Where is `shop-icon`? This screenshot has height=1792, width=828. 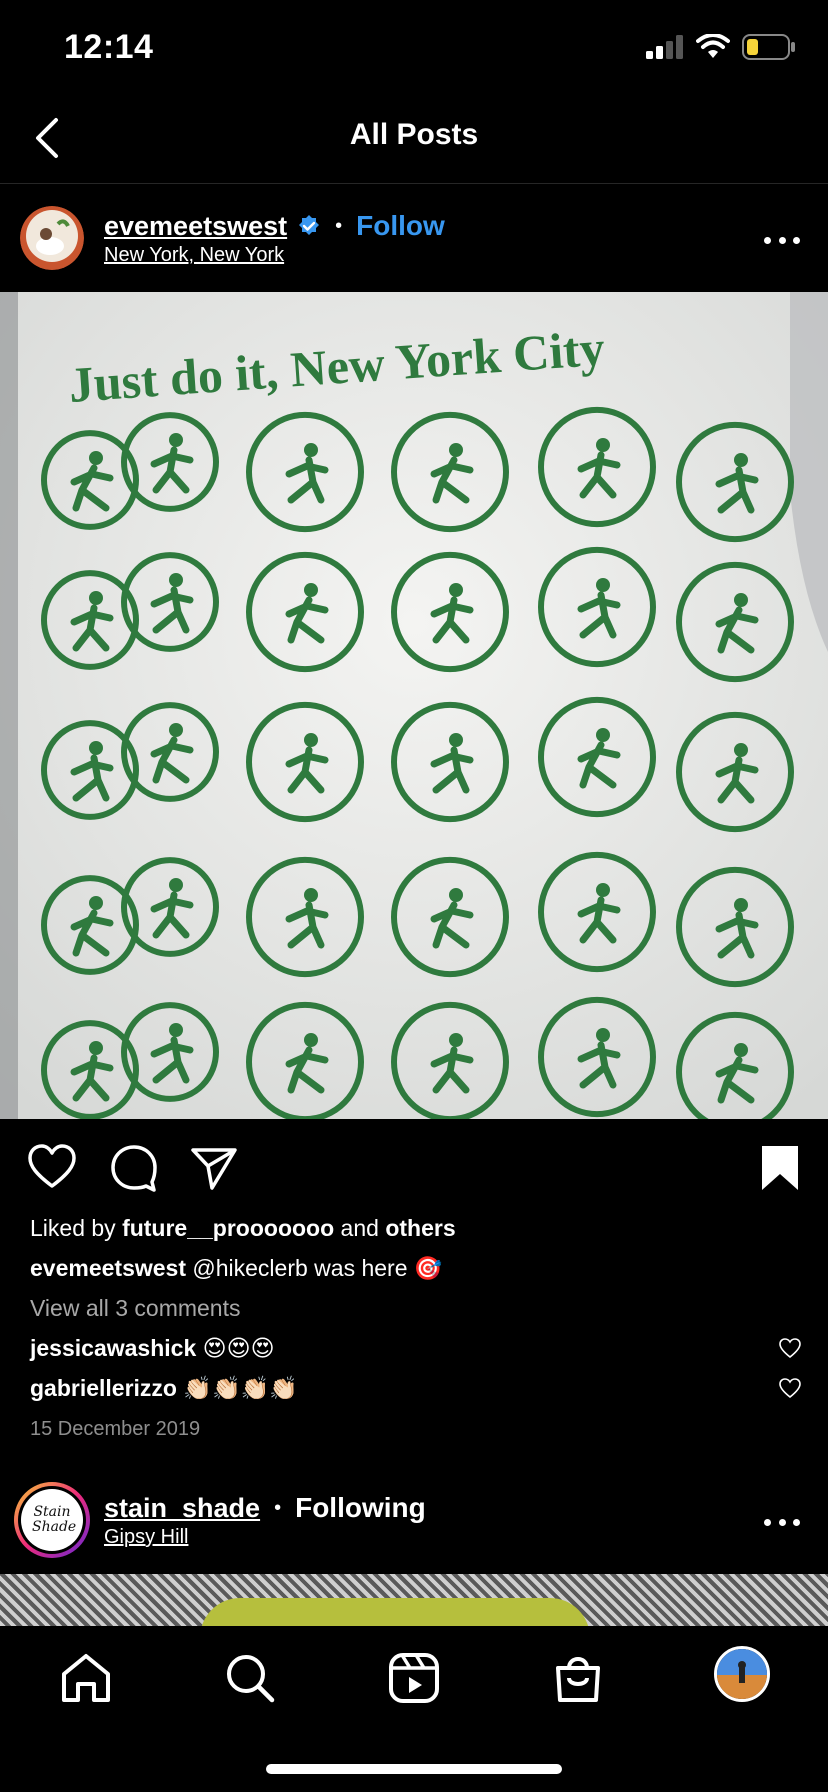 shop-icon is located at coordinates (578, 1678).